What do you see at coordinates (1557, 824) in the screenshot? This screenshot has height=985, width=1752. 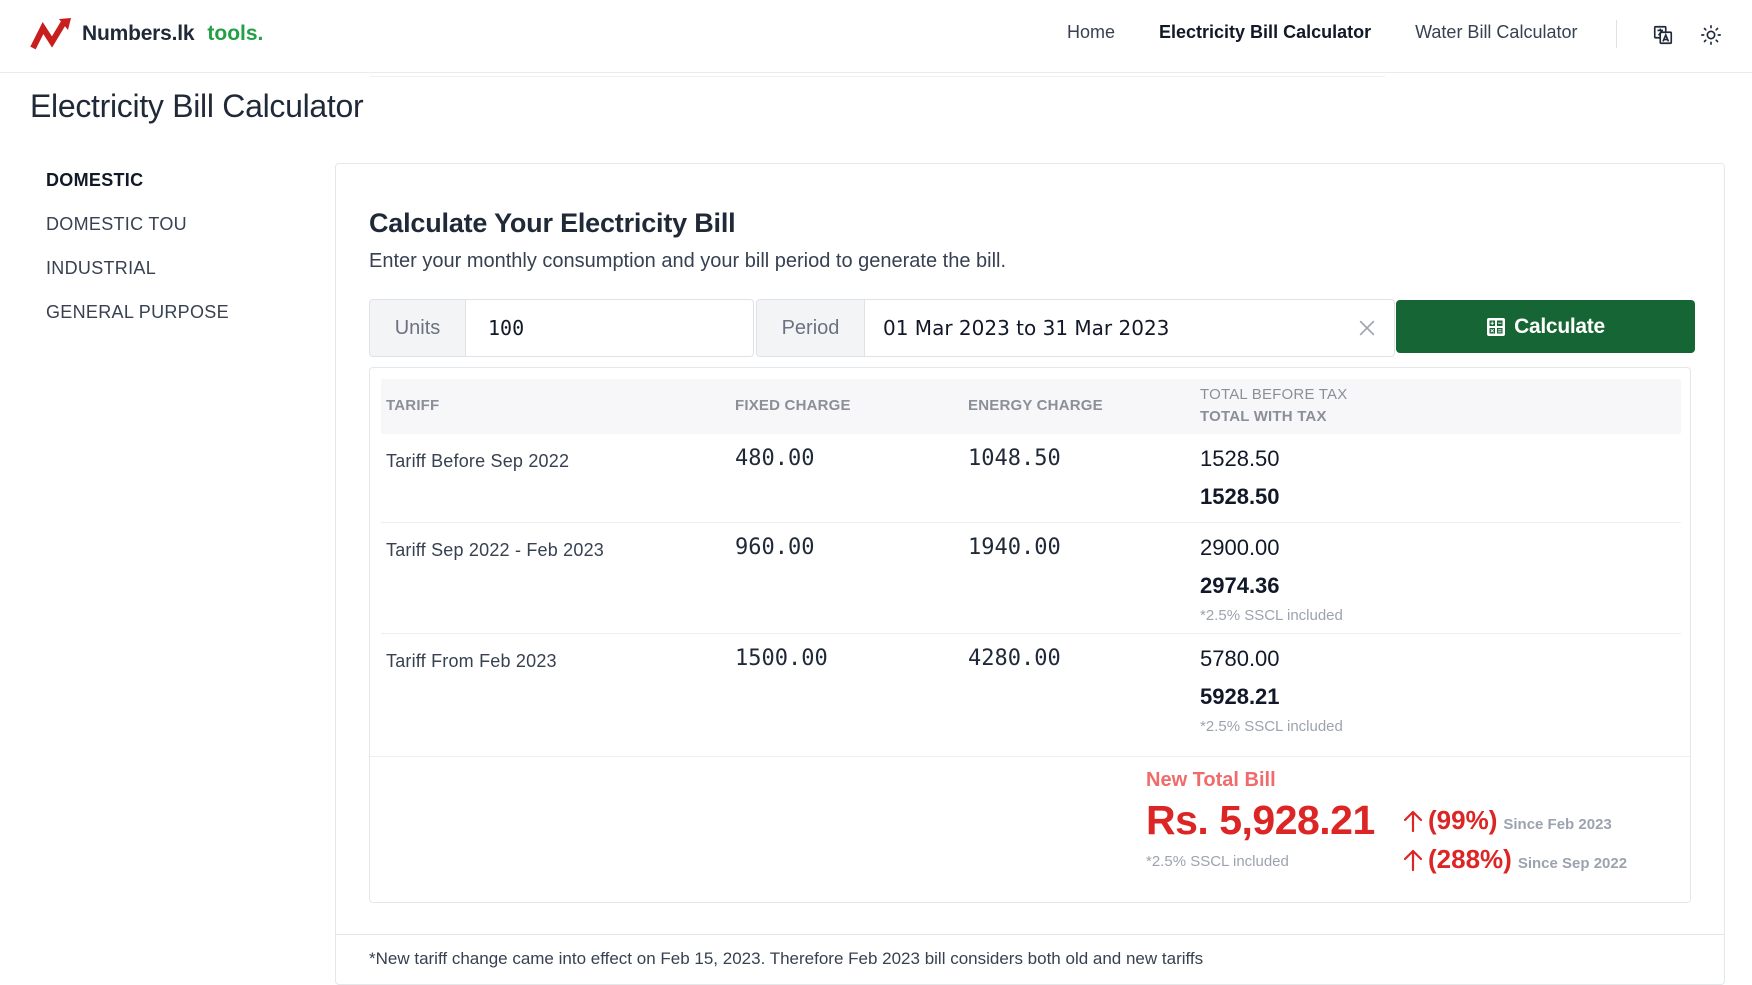 I see `change-since-label: Since Feb 2023` at bounding box center [1557, 824].